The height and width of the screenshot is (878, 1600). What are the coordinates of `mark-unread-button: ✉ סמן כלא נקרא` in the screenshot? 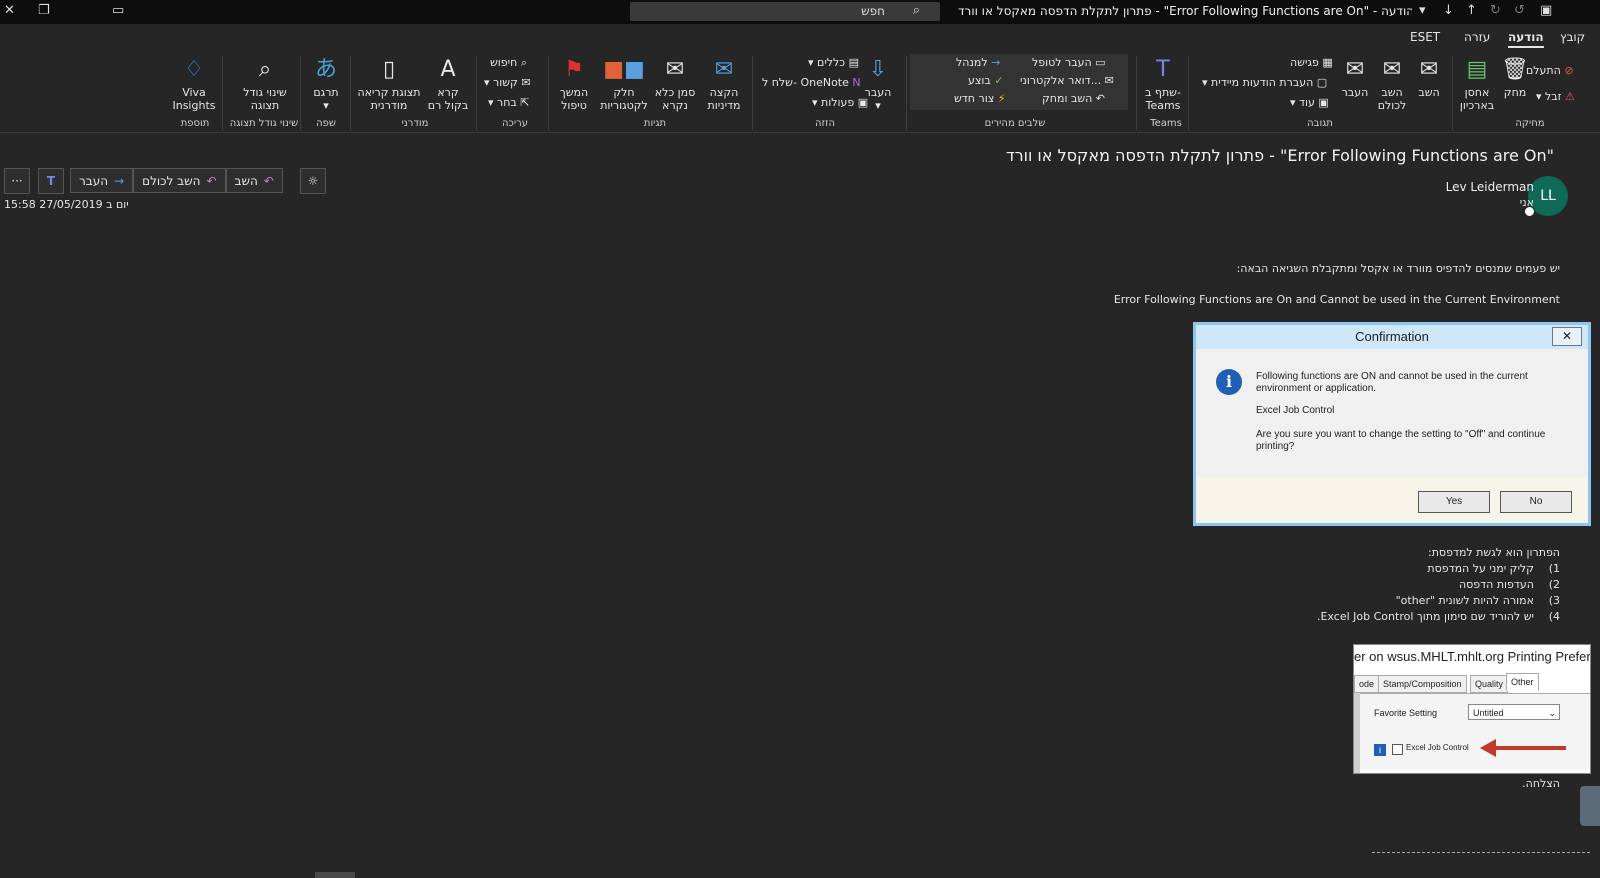 It's located at (675, 84).